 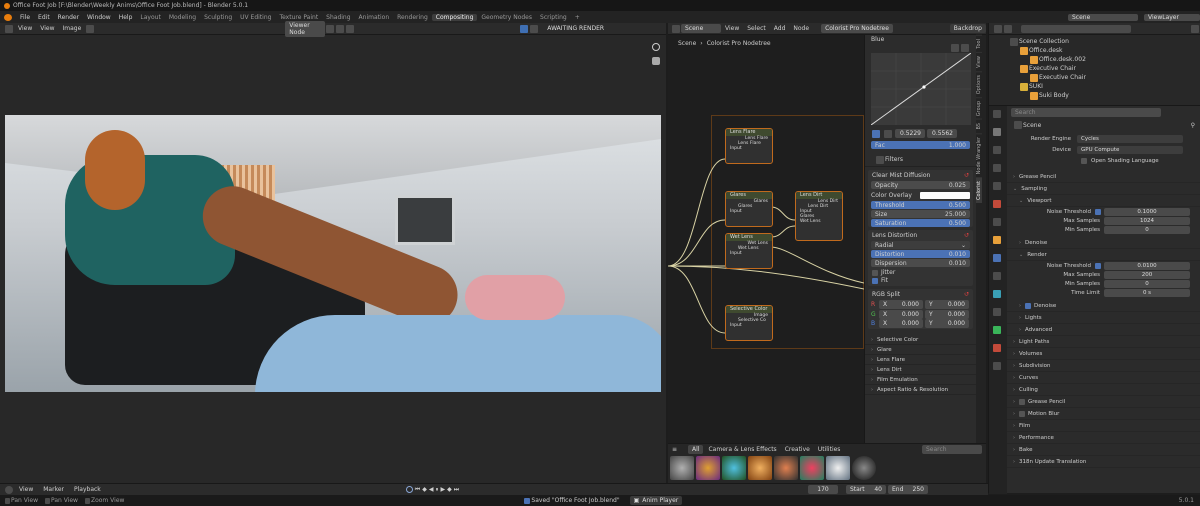 I want to click on material-tab-icon, so click(x=997, y=348).